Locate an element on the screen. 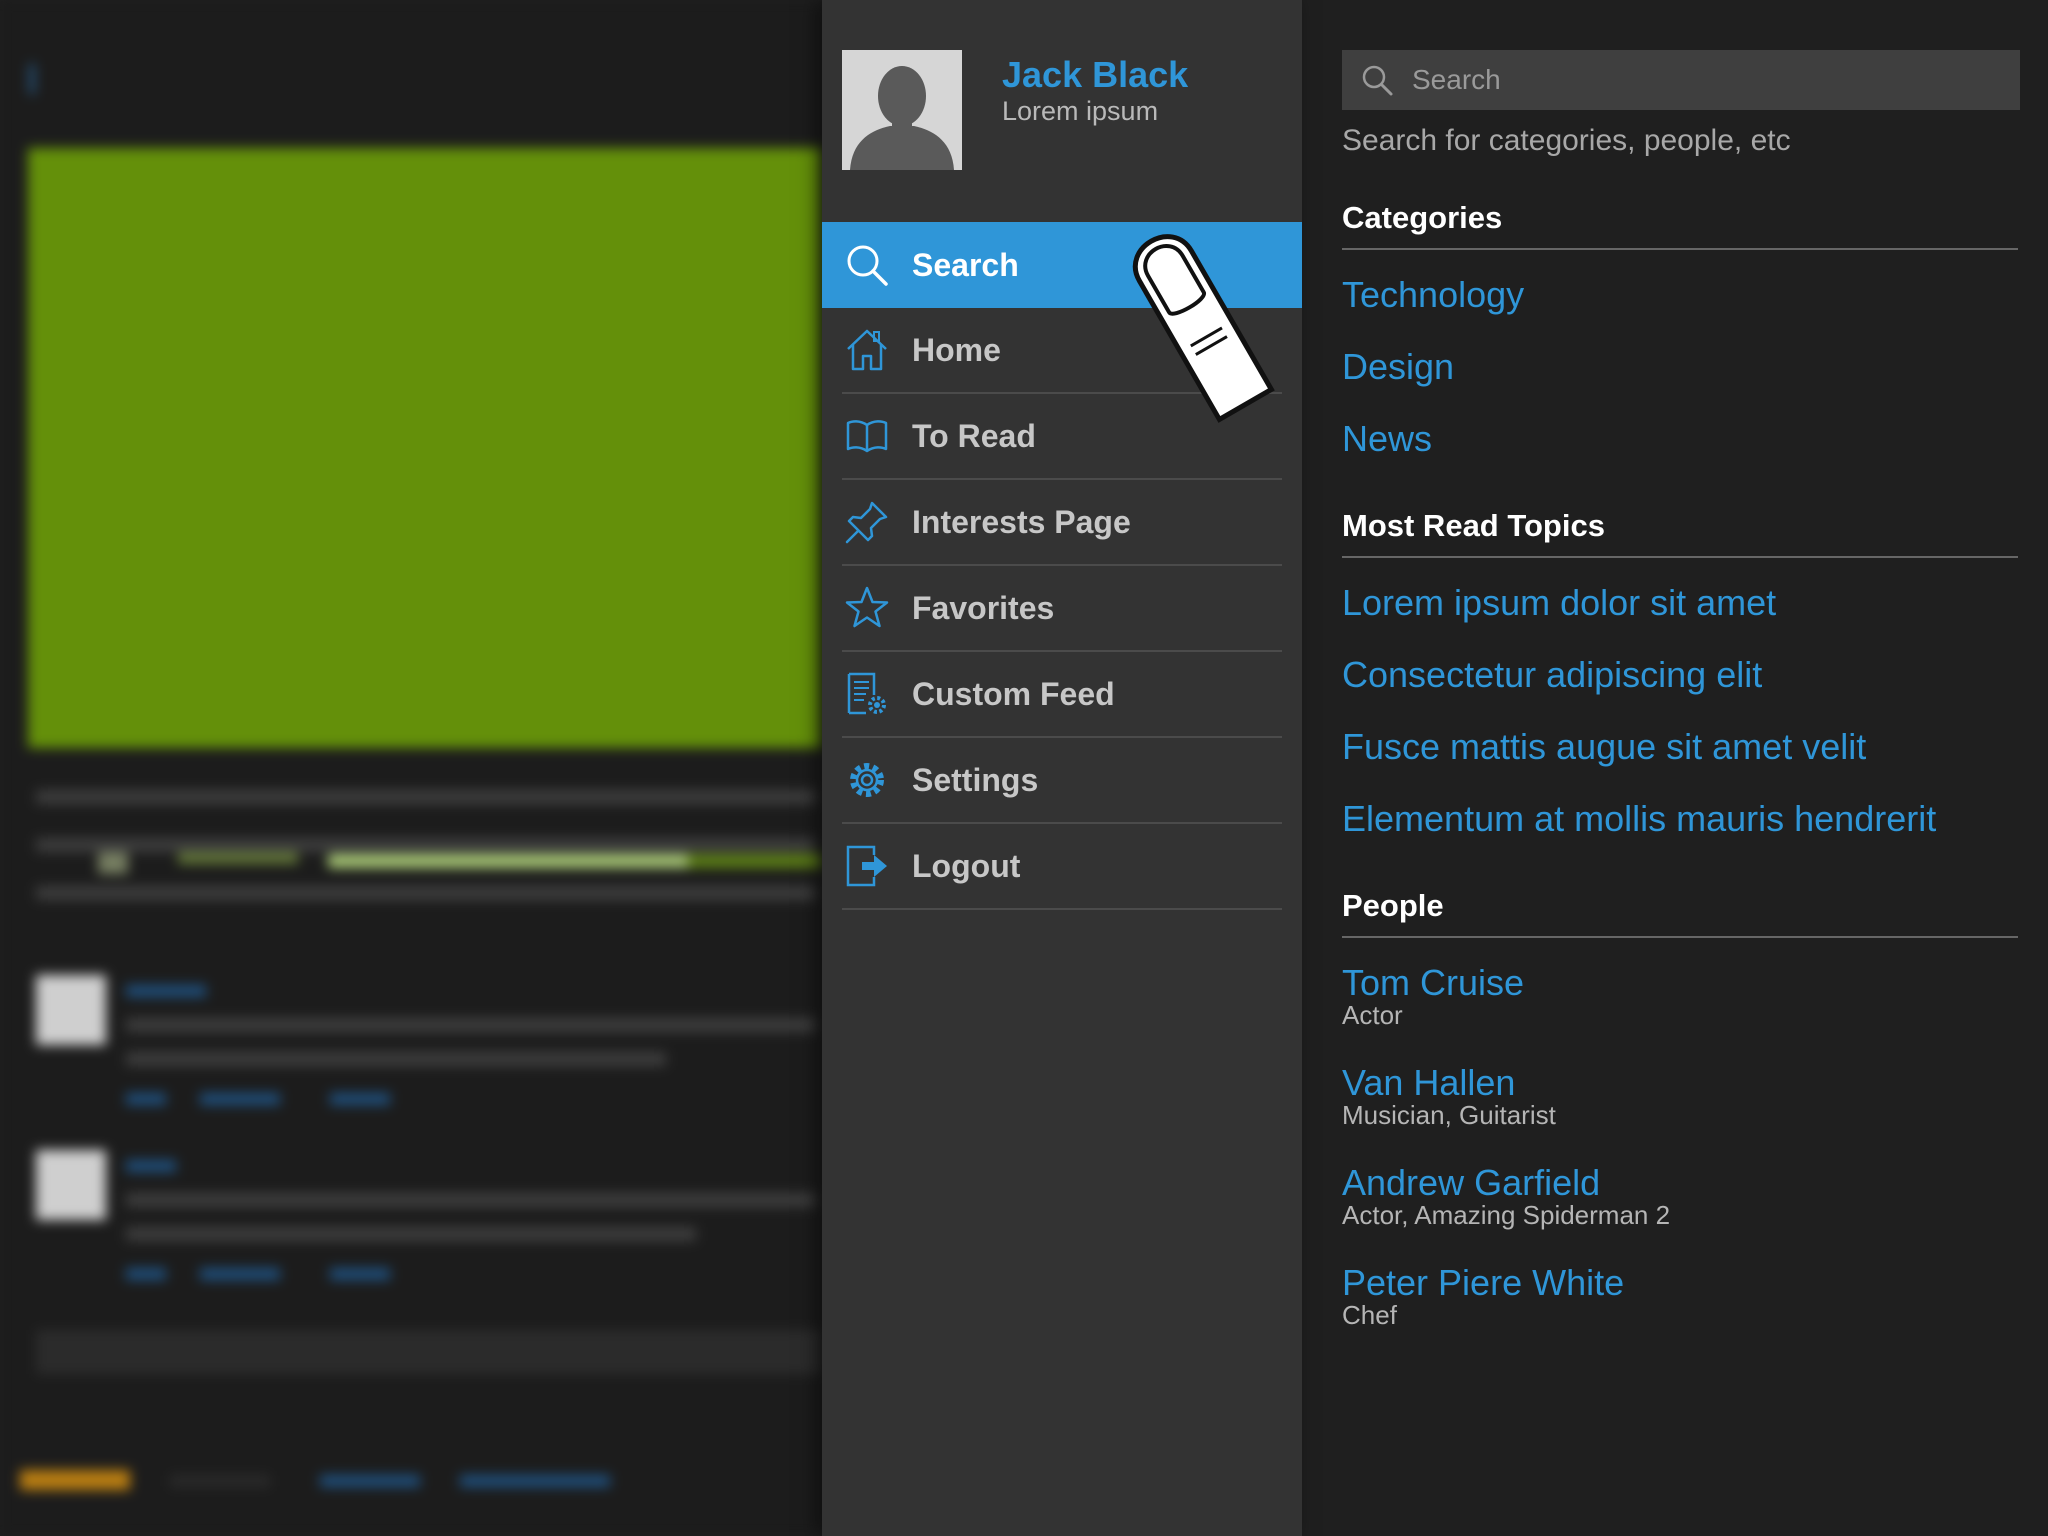 The image size is (2048, 1536). search-hint: Search for categories, people, etc is located at coordinates (1566, 140).